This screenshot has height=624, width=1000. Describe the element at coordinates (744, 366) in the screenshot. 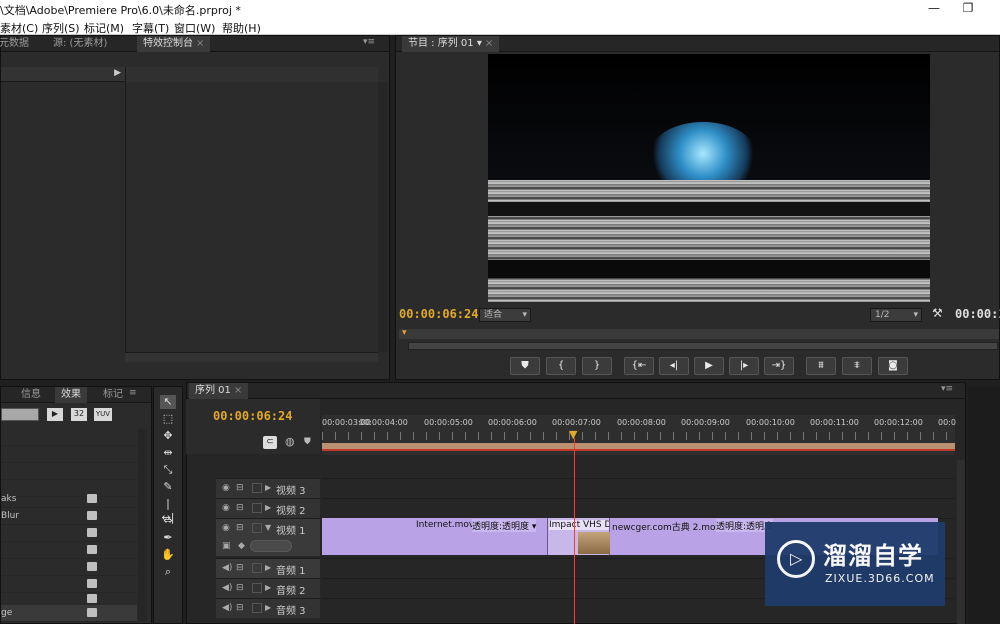

I see `step-forward-button: |▸` at that location.